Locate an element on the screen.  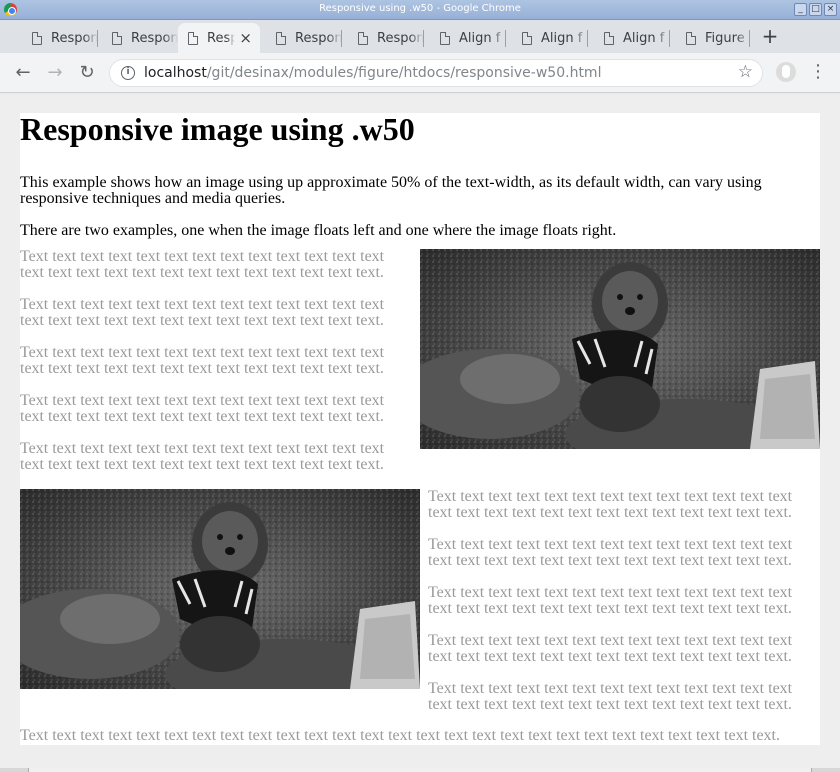
window-title: Responsive using .w50 - Google Chrome is located at coordinates (420, 8).